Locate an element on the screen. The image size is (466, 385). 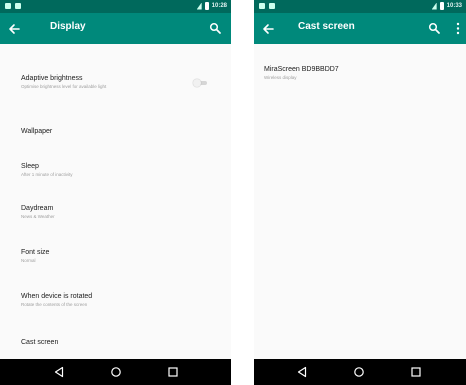
more-vert-icon is located at coordinates (458, 28).